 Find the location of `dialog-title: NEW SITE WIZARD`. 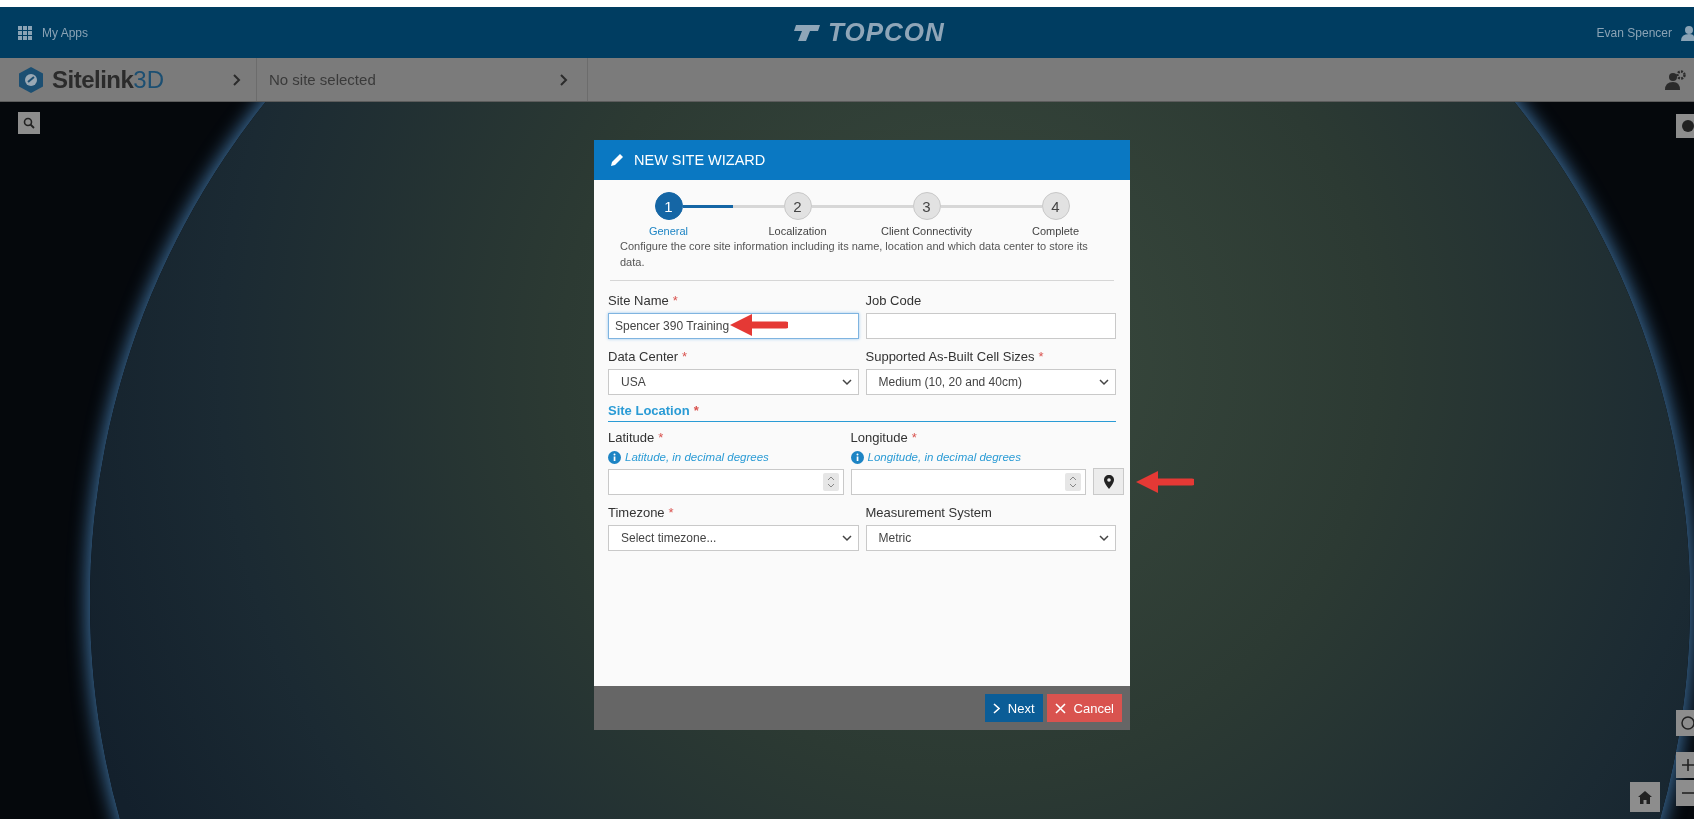

dialog-title: NEW SITE WIZARD is located at coordinates (700, 160).